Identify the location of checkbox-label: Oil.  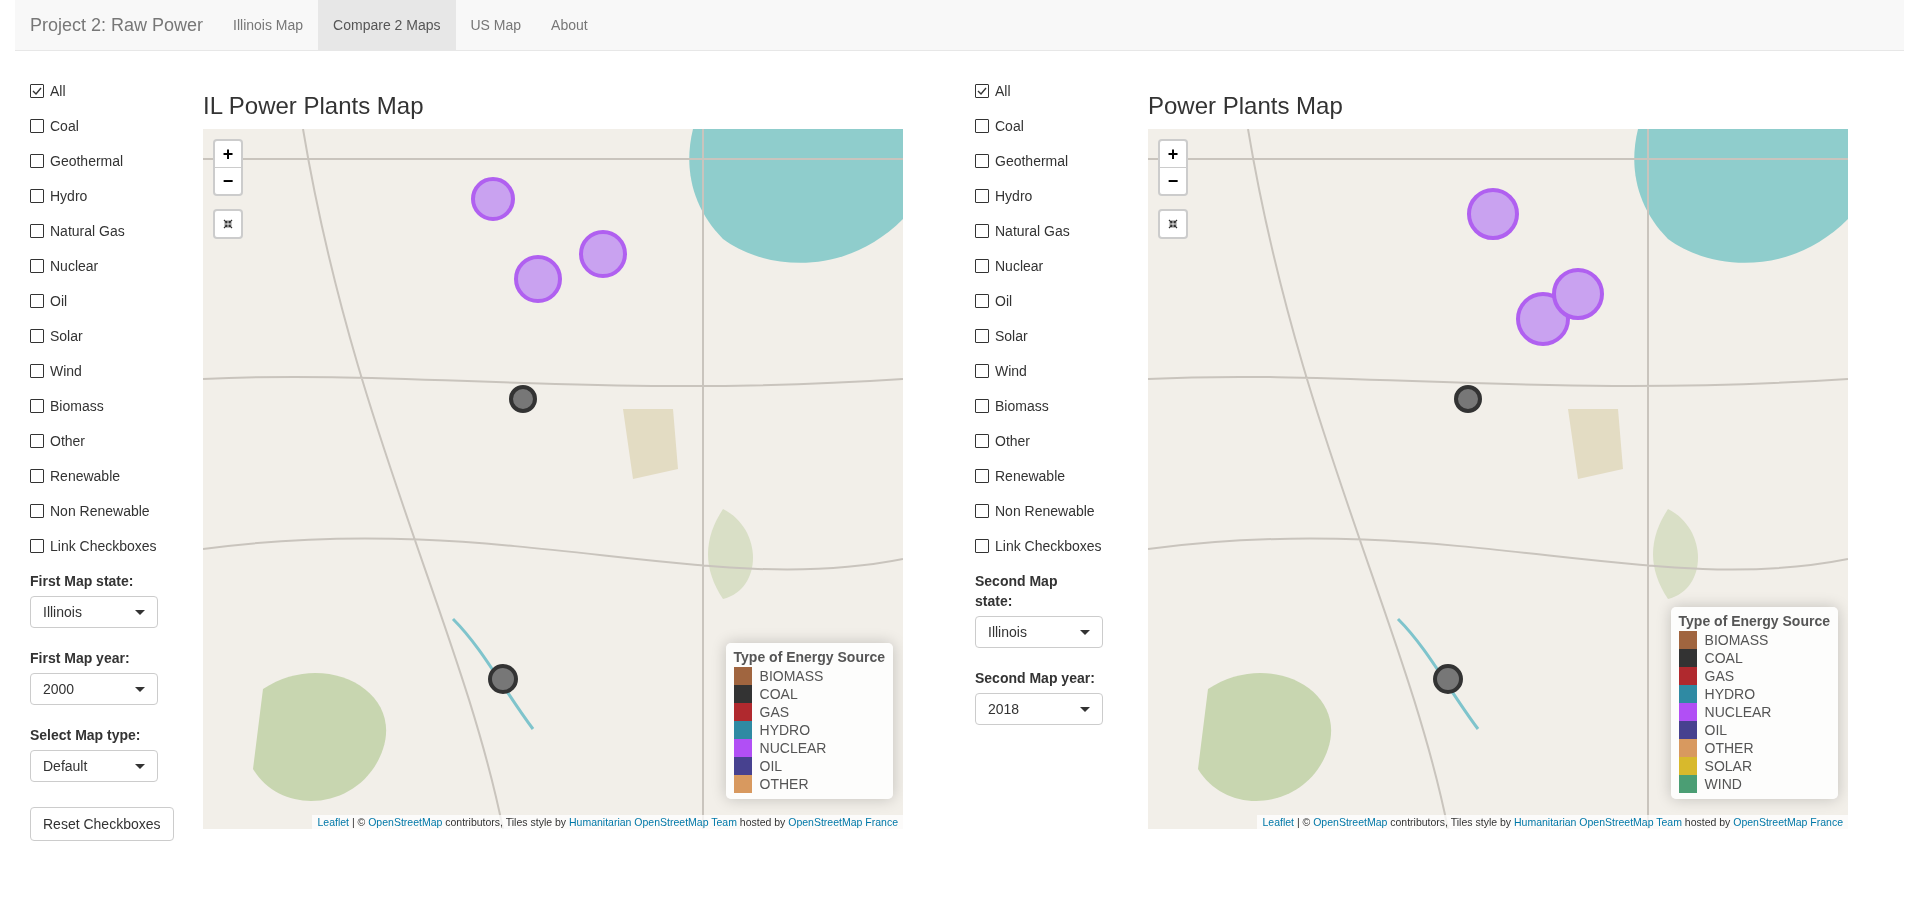
(59, 301).